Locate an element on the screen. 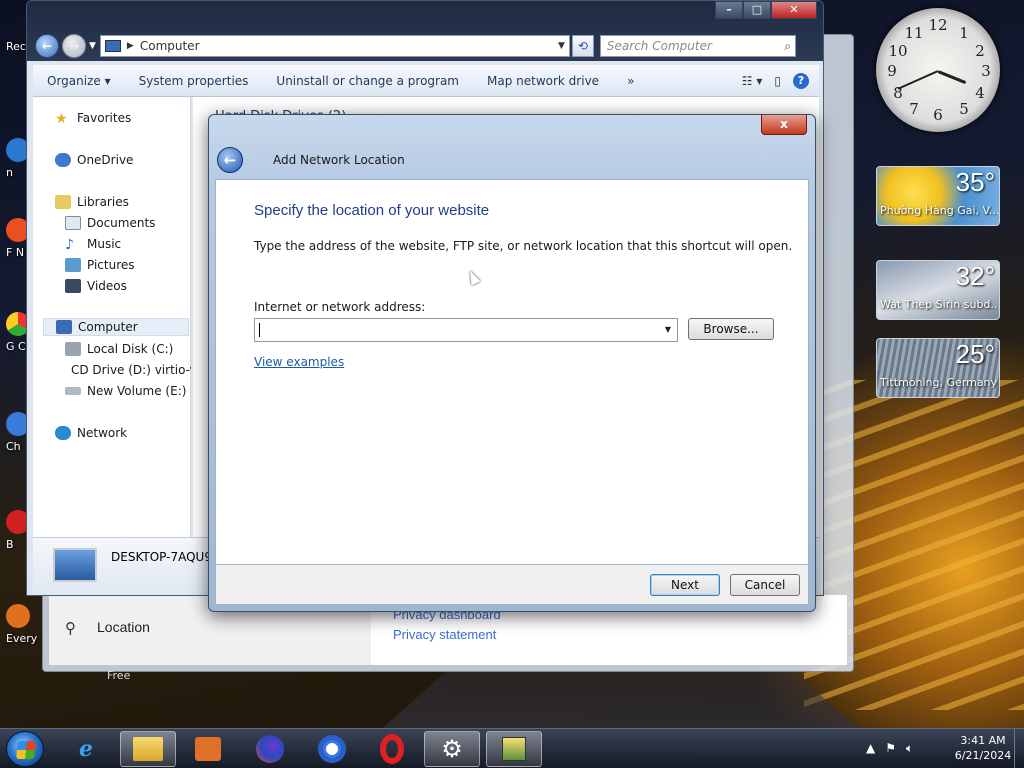 The width and height of the screenshot is (1024, 768). desktop-icon-label: Every is located at coordinates (22, 638).